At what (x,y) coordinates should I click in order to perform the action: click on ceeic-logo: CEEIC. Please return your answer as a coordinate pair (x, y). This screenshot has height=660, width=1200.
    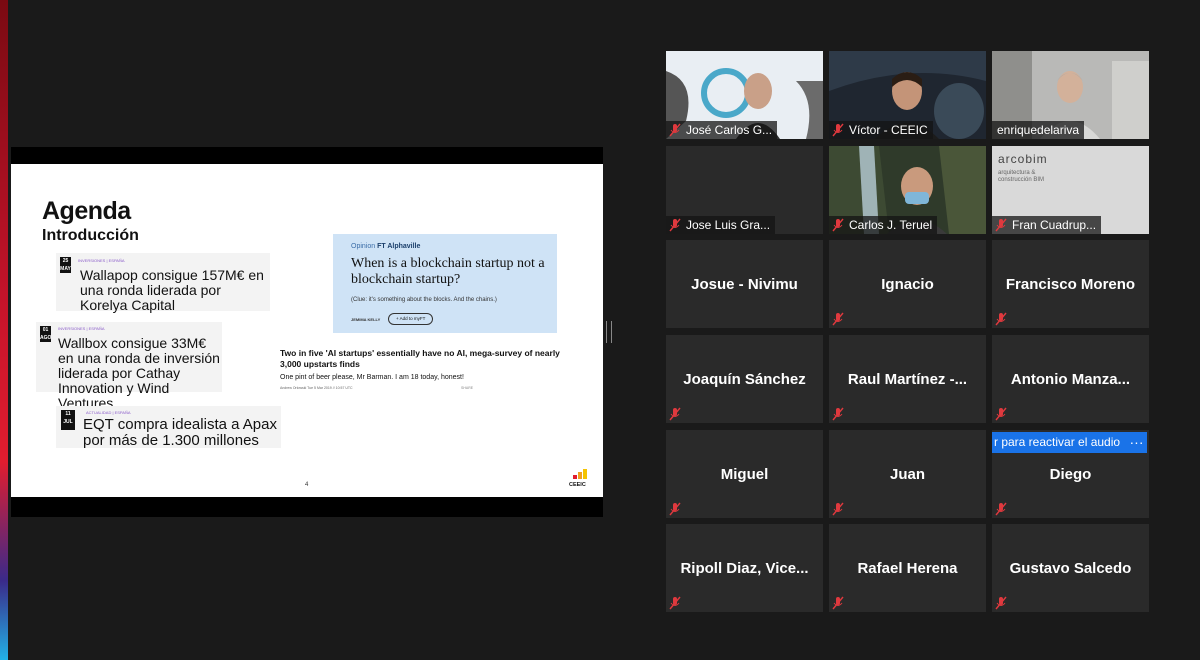
    Looking at the image, I should click on (580, 480).